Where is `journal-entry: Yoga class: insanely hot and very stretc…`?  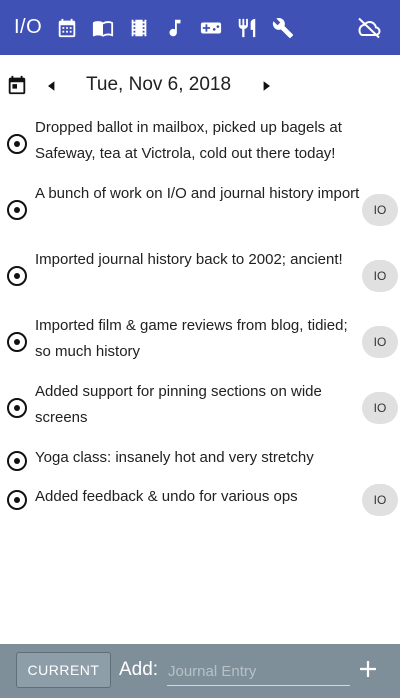 journal-entry: Yoga class: insanely hot and very stretc… is located at coordinates (200, 464).